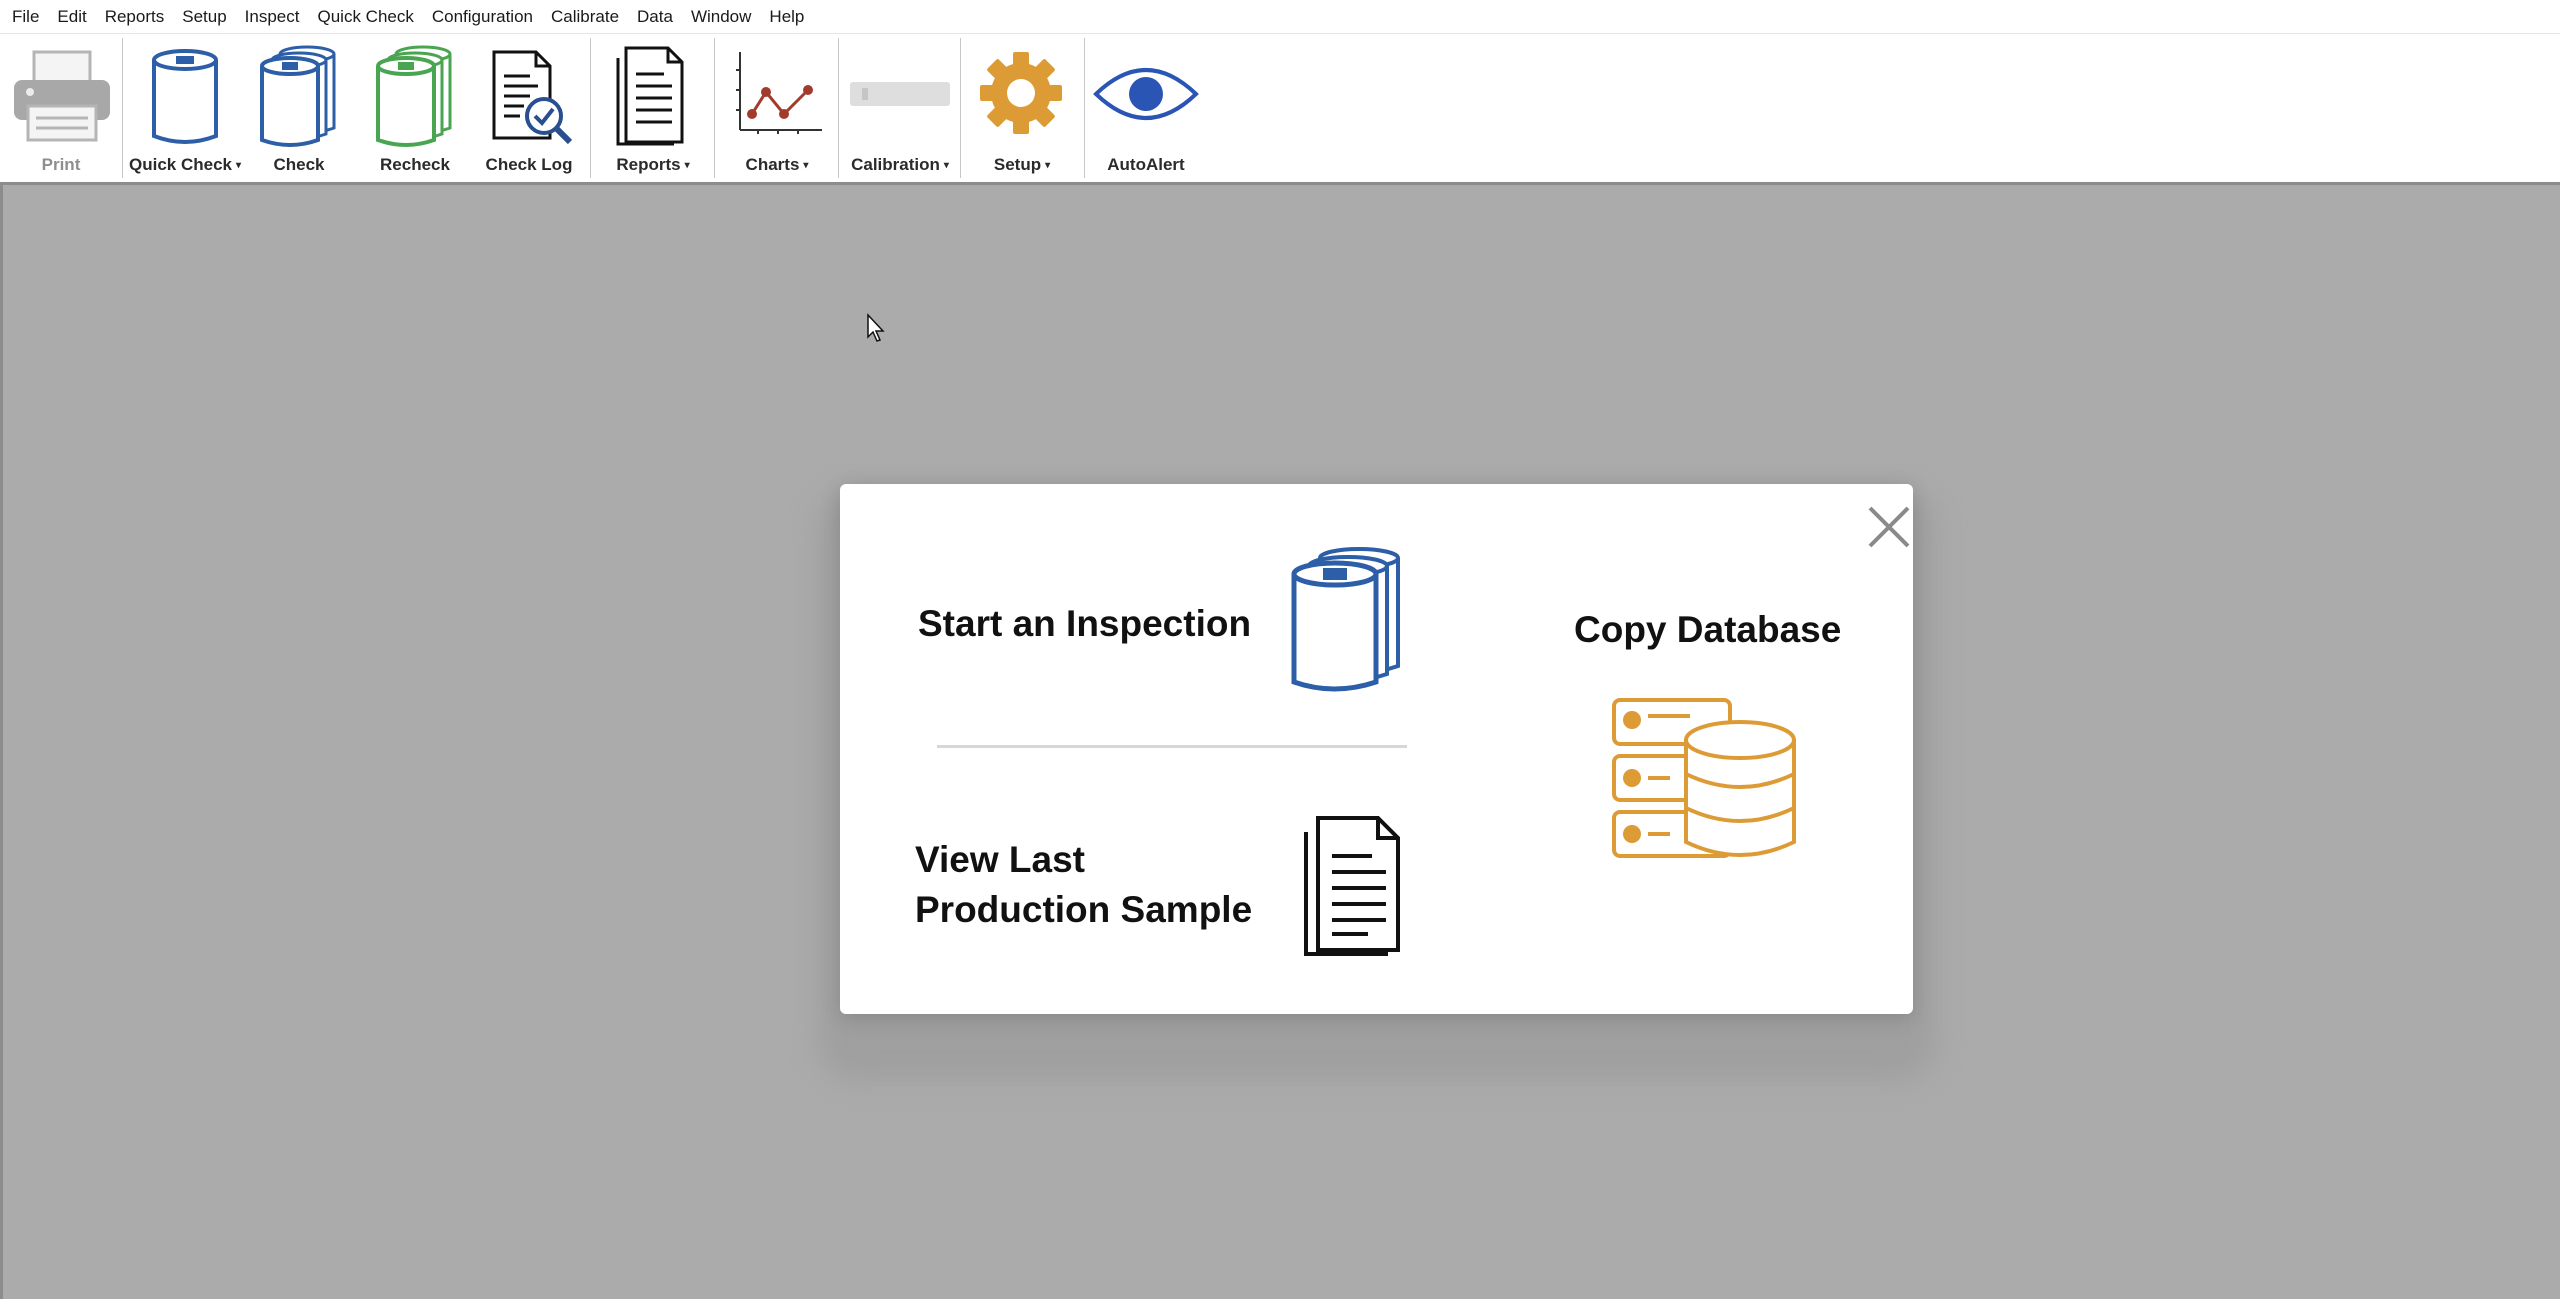  I want to click on quick-check-label: Quick Check ▾, so click(185, 164).